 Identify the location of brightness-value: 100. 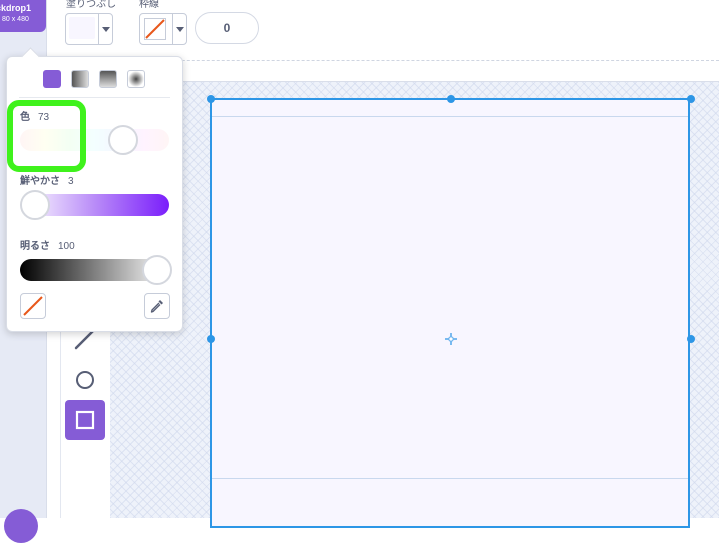
(66, 246).